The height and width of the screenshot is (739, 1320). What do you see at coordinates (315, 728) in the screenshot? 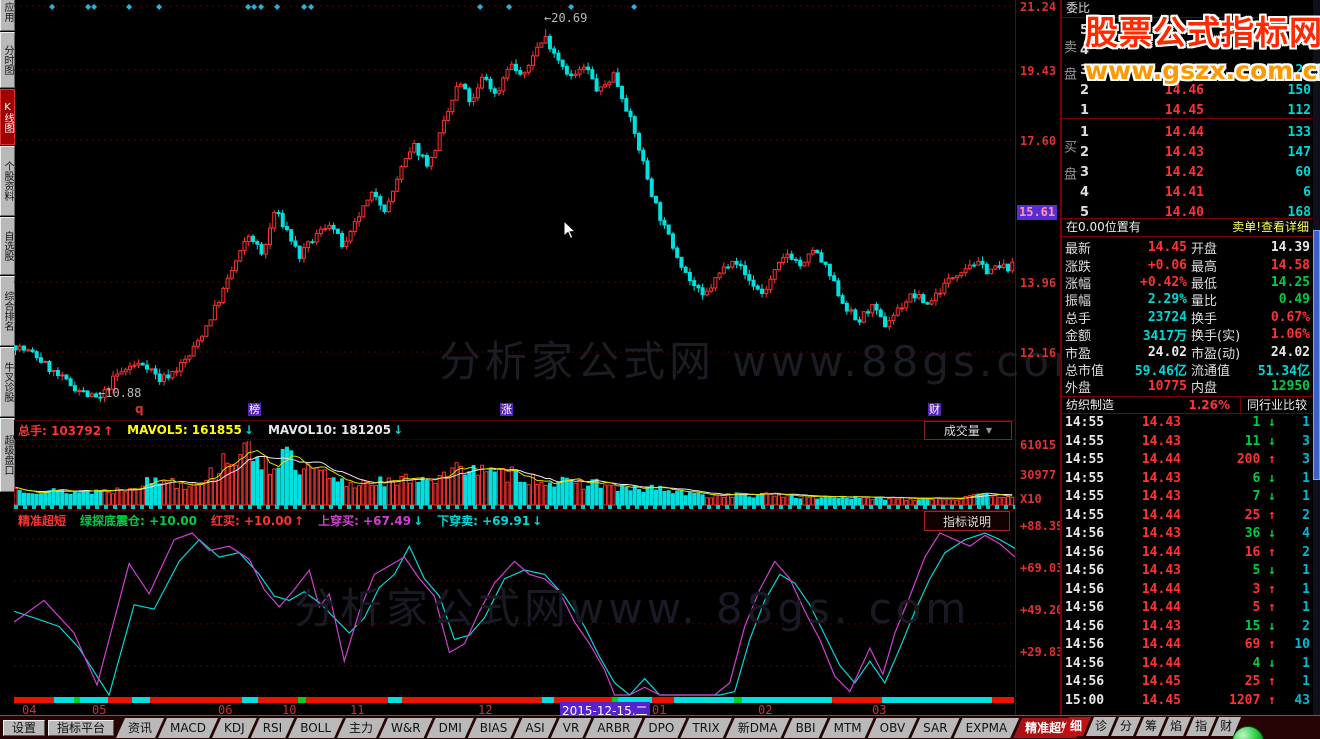
I see `bottom-tab-BOLL: BOLL` at bounding box center [315, 728].